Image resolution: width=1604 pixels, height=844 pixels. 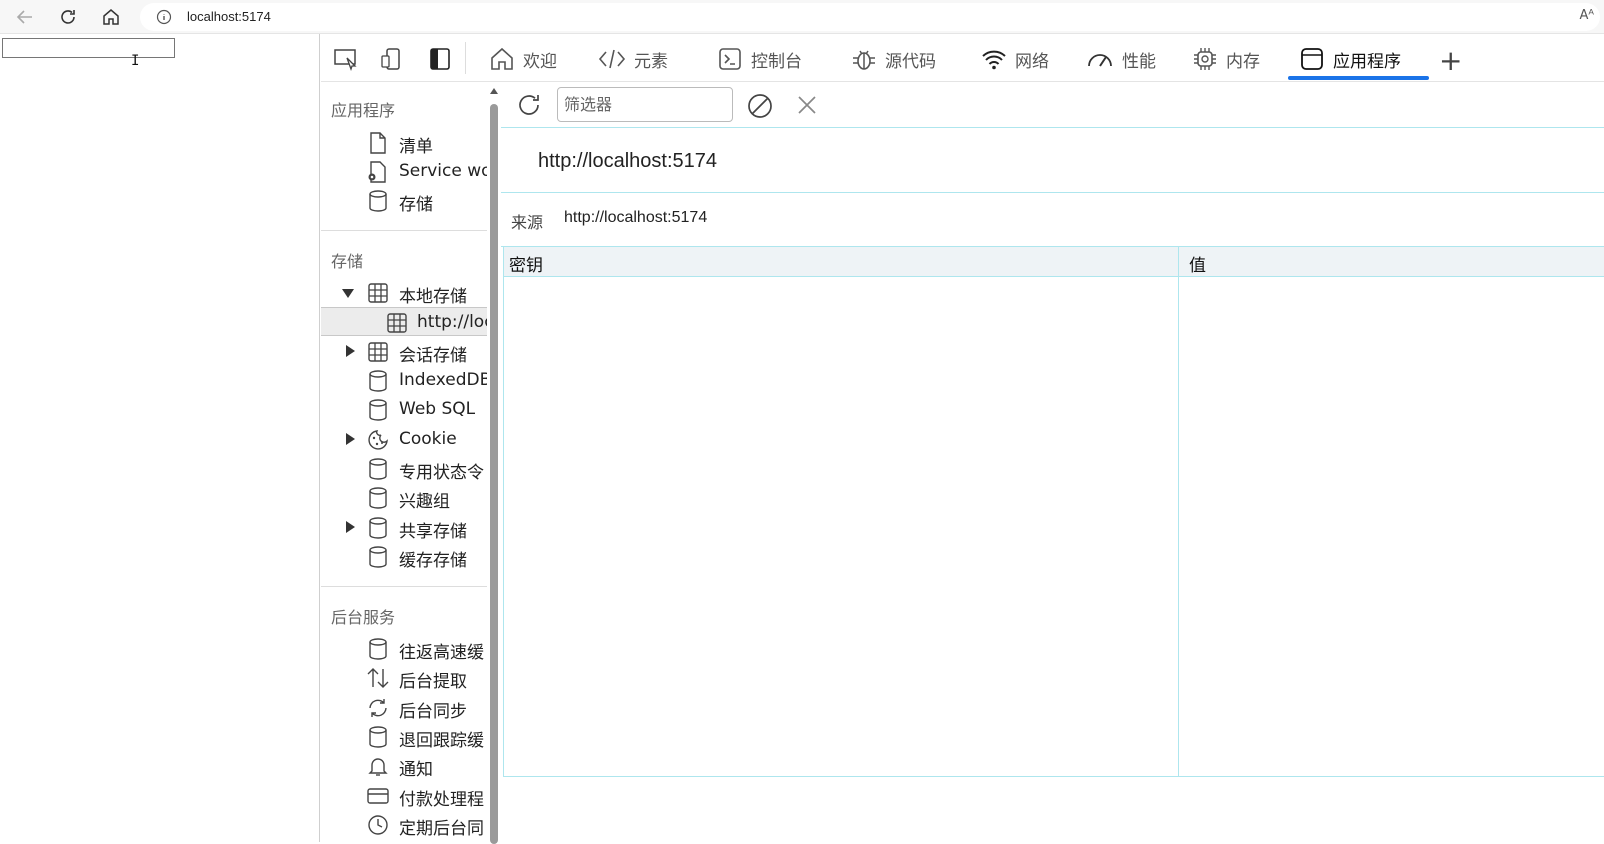 What do you see at coordinates (378, 708) in the screenshot?
I see `sync-icon` at bounding box center [378, 708].